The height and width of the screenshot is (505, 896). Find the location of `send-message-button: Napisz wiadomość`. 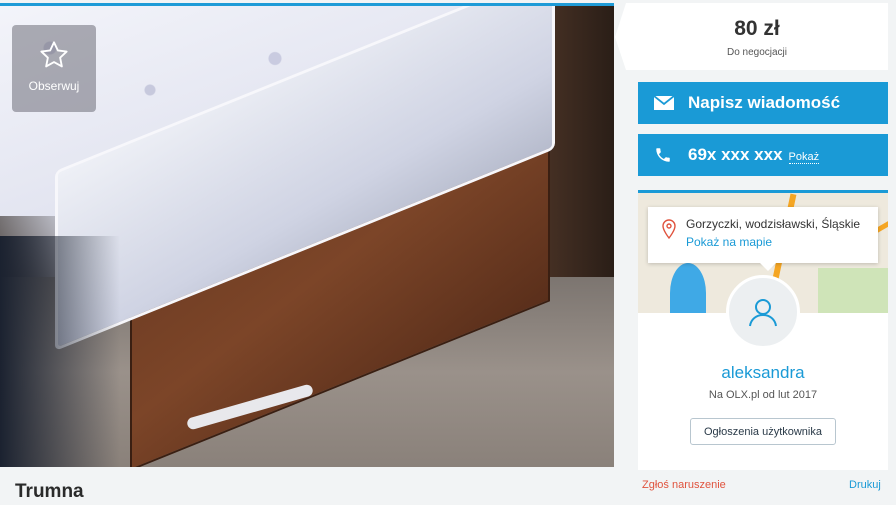

send-message-button: Napisz wiadomość is located at coordinates (763, 103).